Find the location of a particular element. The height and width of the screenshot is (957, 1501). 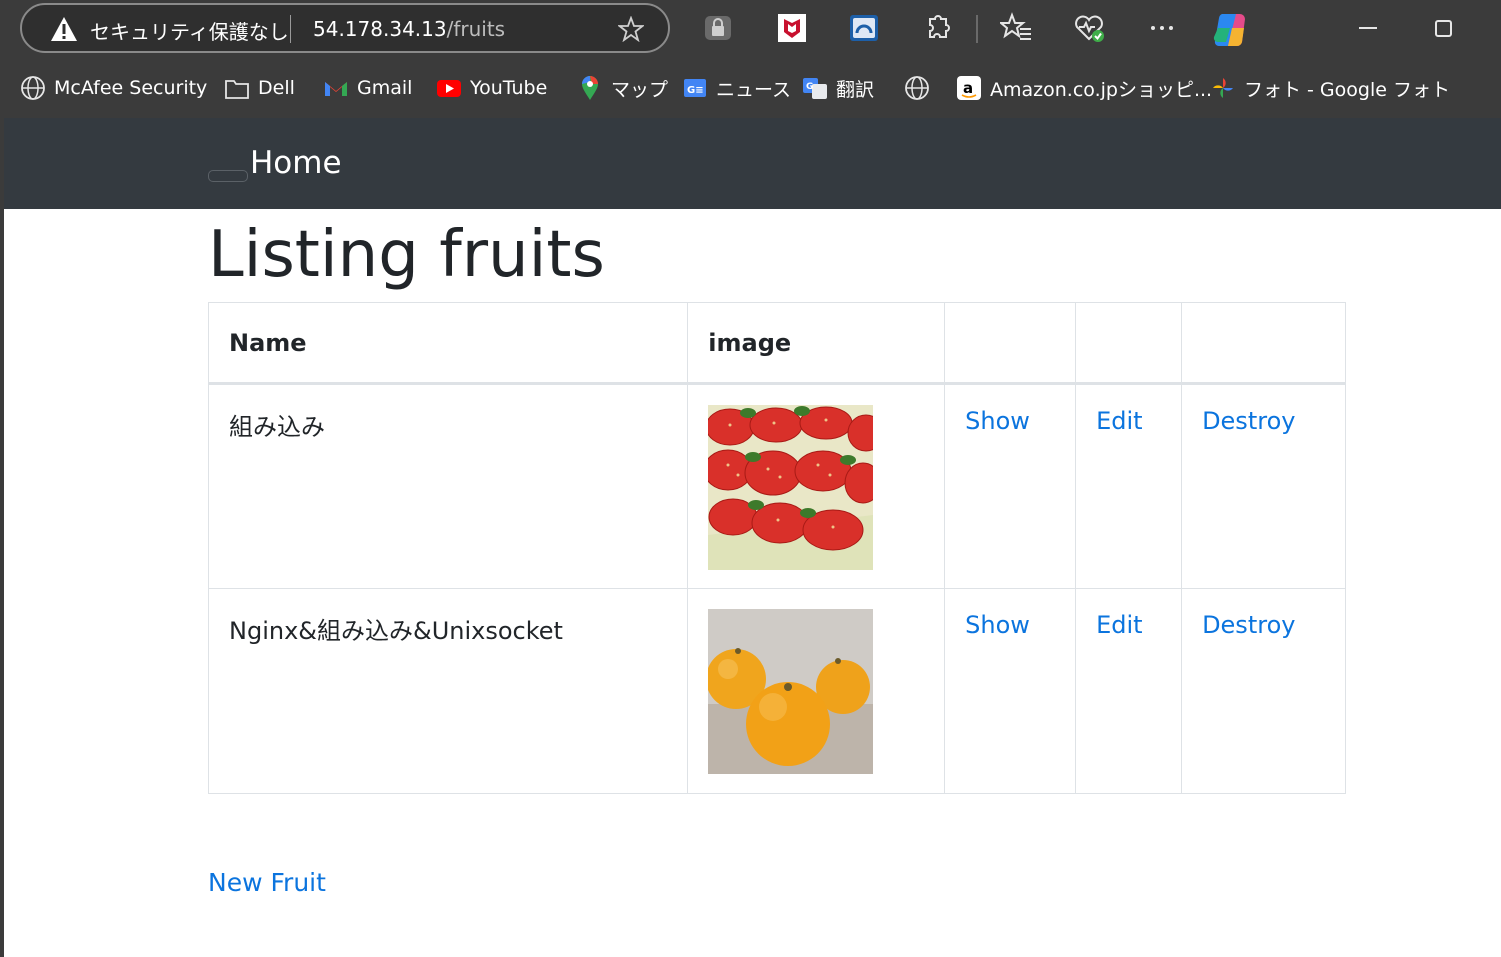

address-divider is located at coordinates (290, 29).